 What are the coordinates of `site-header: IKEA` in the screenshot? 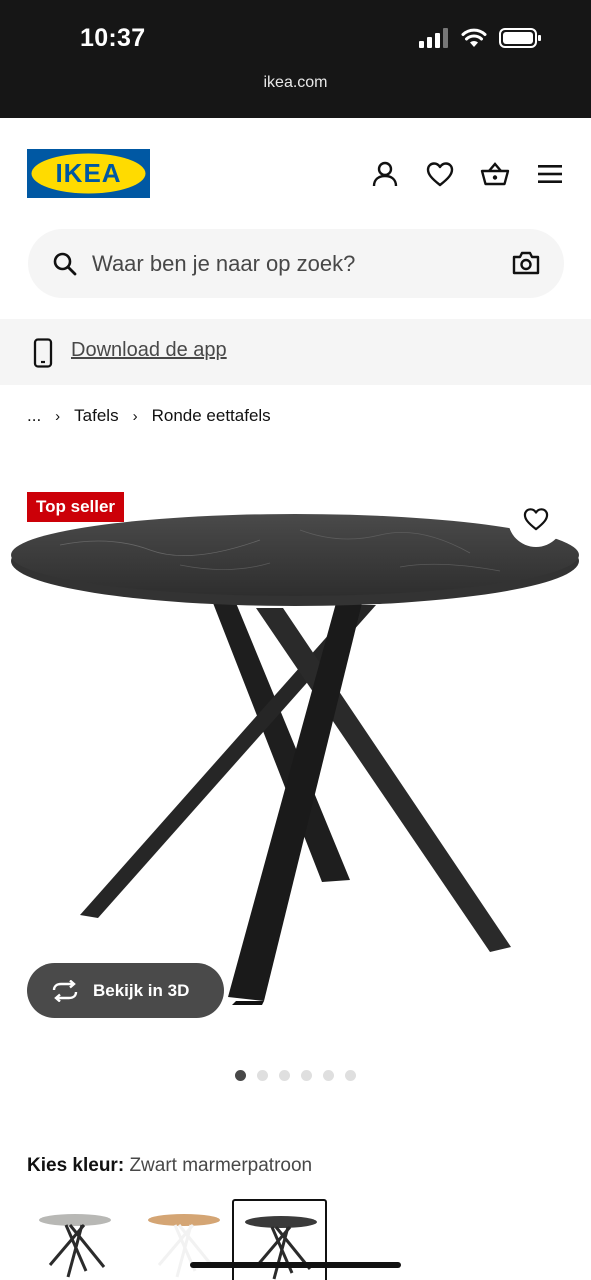 It's located at (295, 173).